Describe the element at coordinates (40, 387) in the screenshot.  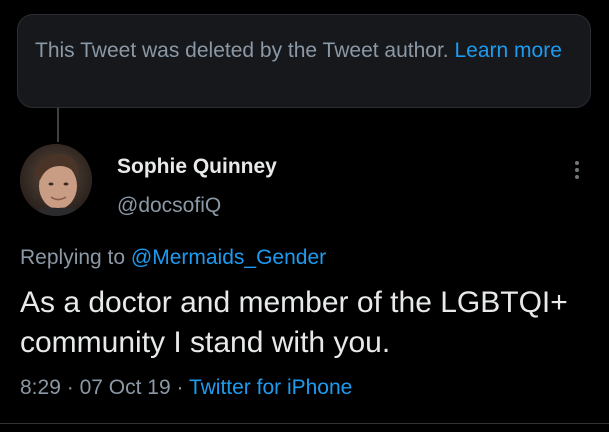
I see `tweet-time: 8:29` at that location.